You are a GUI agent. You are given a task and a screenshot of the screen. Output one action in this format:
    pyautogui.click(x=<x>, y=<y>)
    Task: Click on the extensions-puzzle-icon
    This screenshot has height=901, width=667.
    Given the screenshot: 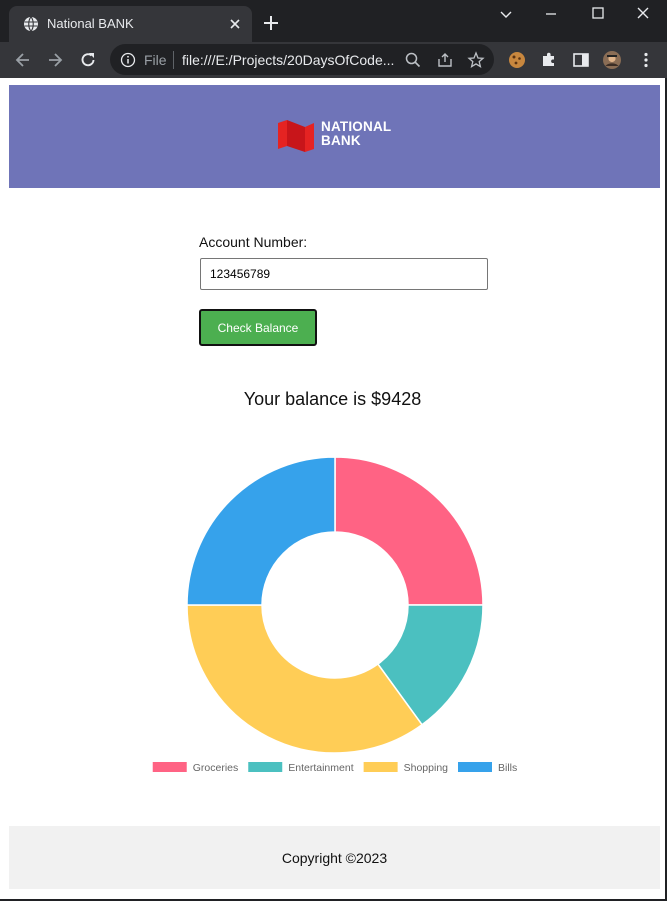 What is the action you would take?
    pyautogui.click(x=549, y=60)
    